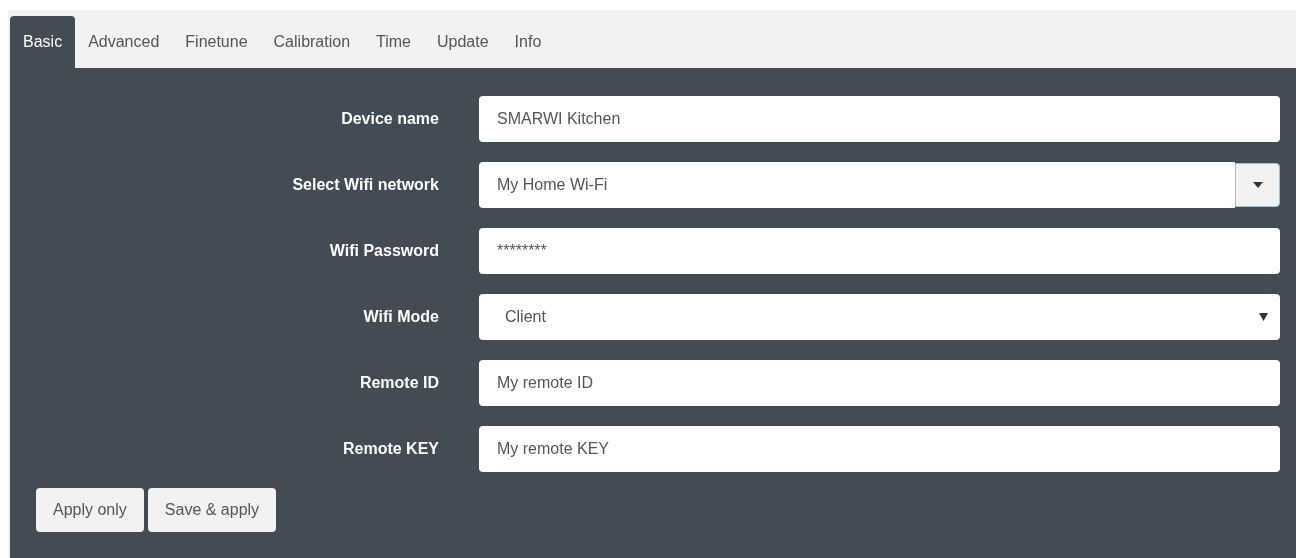 This screenshot has width=1296, height=558. What do you see at coordinates (365, 185) in the screenshot?
I see `field-label: Select Wifi network` at bounding box center [365, 185].